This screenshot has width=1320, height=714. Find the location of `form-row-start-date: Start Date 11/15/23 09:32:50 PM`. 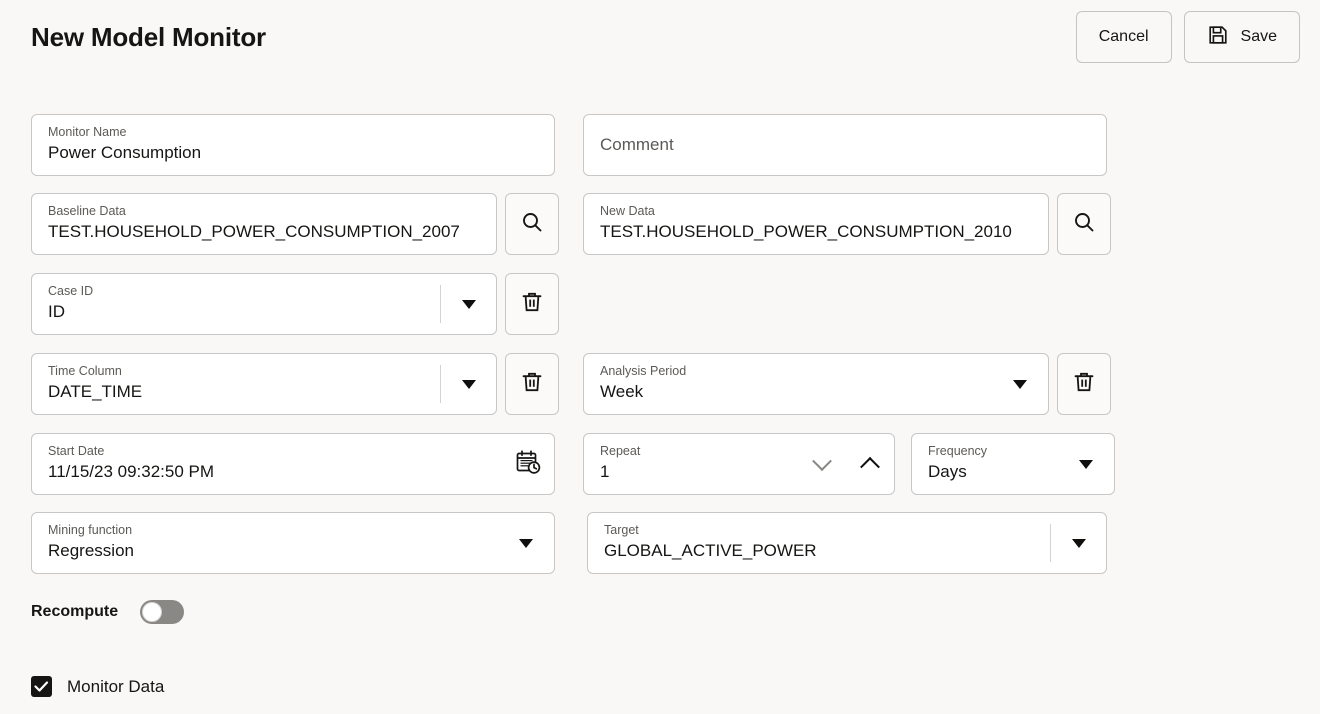

form-row-start-date: Start Date 11/15/23 09:32:50 PM is located at coordinates (293, 464).